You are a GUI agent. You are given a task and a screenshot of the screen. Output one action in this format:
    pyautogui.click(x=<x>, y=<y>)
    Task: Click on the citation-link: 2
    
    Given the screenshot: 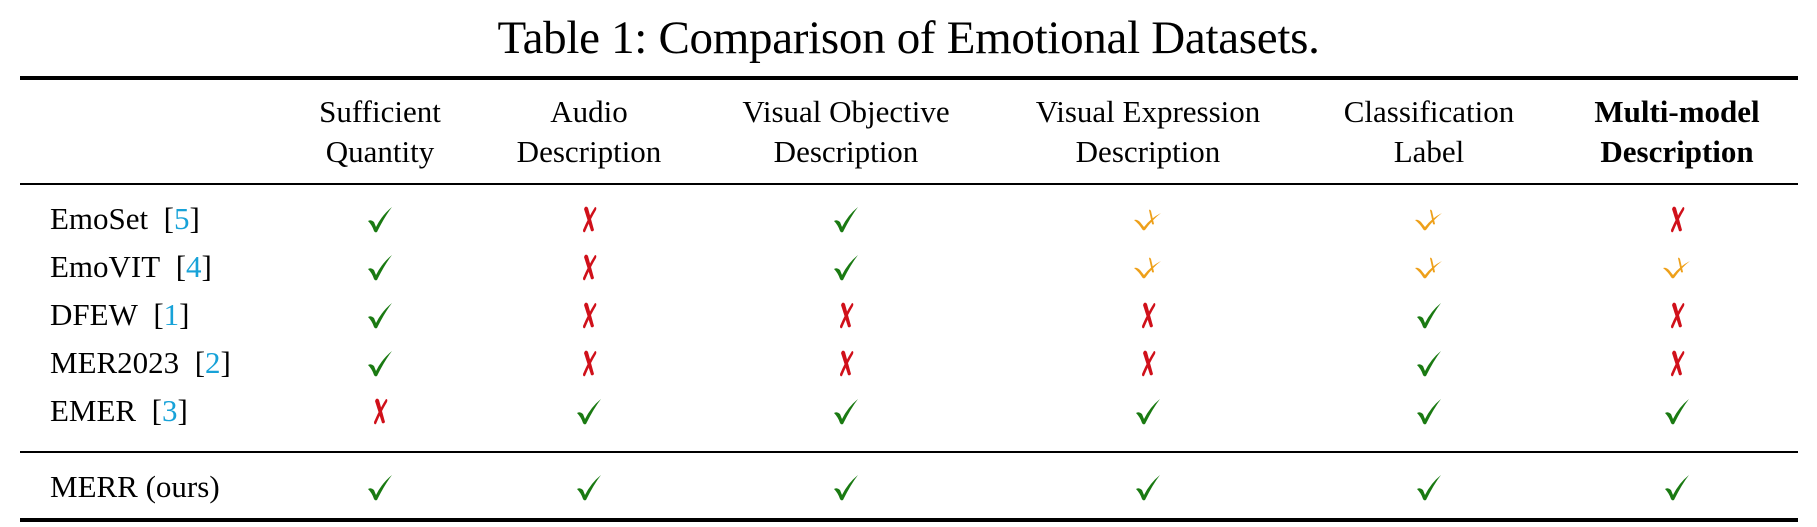 What is the action you would take?
    pyautogui.click(x=213, y=362)
    